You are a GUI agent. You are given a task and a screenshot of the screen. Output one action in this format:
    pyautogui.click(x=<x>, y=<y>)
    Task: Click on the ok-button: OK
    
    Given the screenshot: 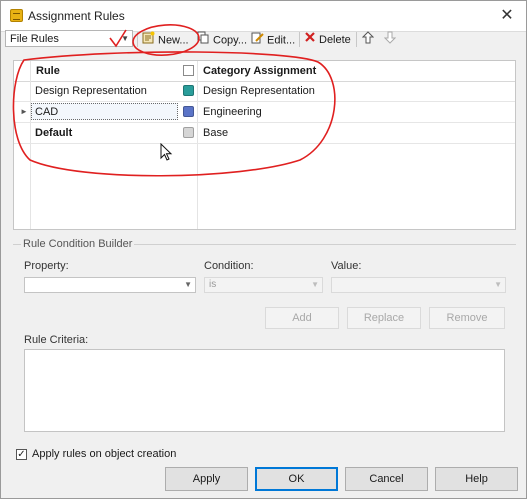 What is the action you would take?
    pyautogui.click(x=296, y=479)
    